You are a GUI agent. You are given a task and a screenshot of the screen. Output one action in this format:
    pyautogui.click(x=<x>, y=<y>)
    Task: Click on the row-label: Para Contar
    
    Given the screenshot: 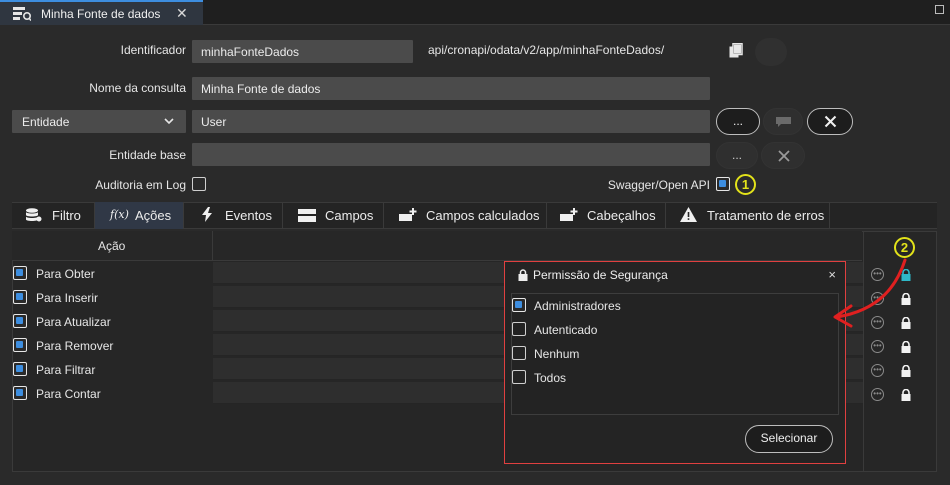 What is the action you would take?
    pyautogui.click(x=68, y=394)
    